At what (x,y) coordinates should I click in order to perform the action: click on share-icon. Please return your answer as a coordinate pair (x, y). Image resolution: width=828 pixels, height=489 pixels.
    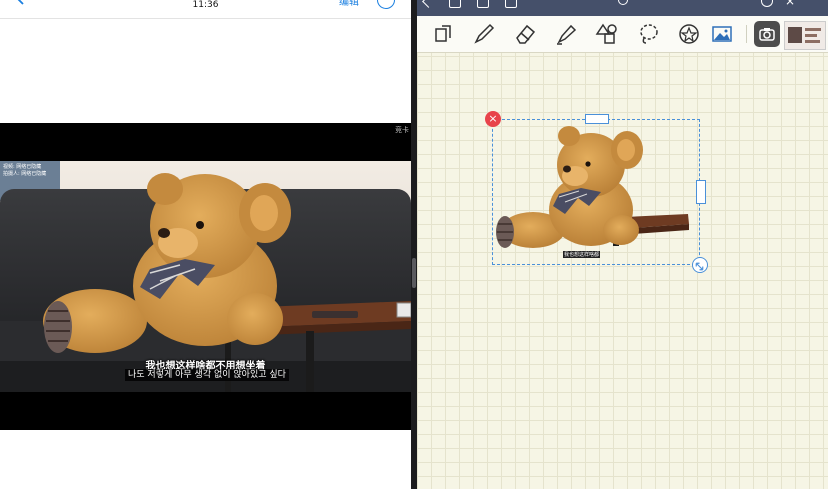
    Looking at the image, I should click on (483, 4).